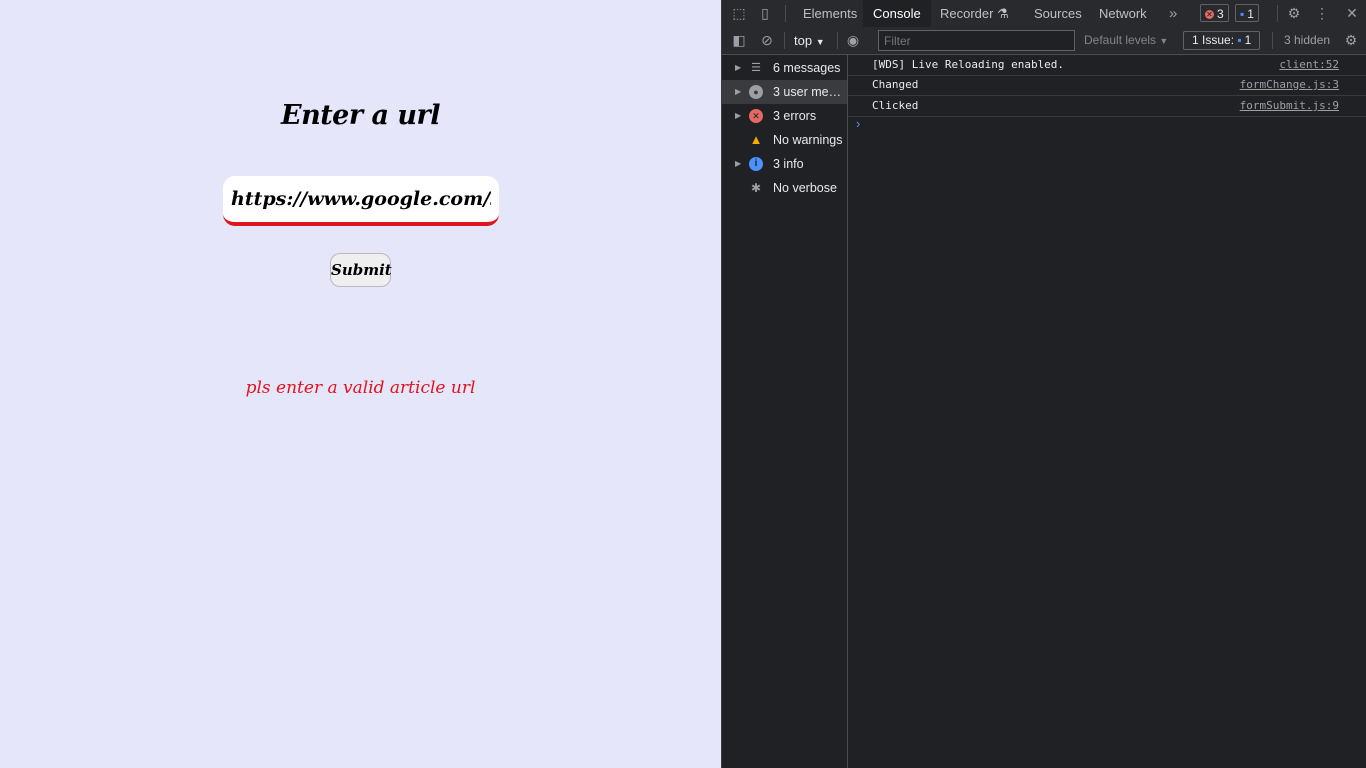  I want to click on user-icon: ●, so click(756, 92).